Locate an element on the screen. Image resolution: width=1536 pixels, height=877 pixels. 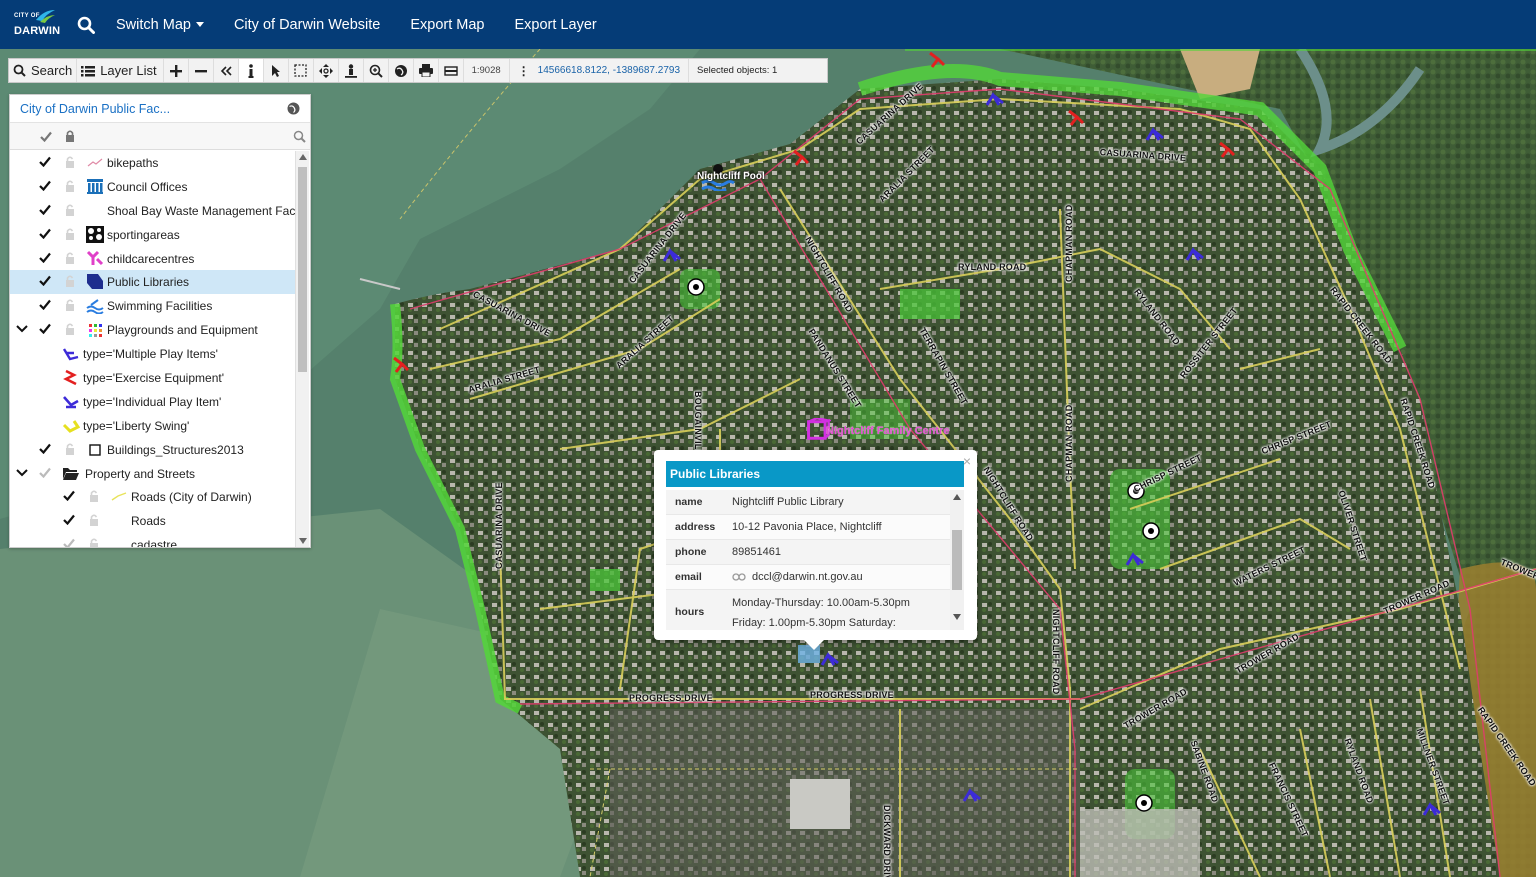
export-layer-link: Export Layer is located at coordinates (556, 25).